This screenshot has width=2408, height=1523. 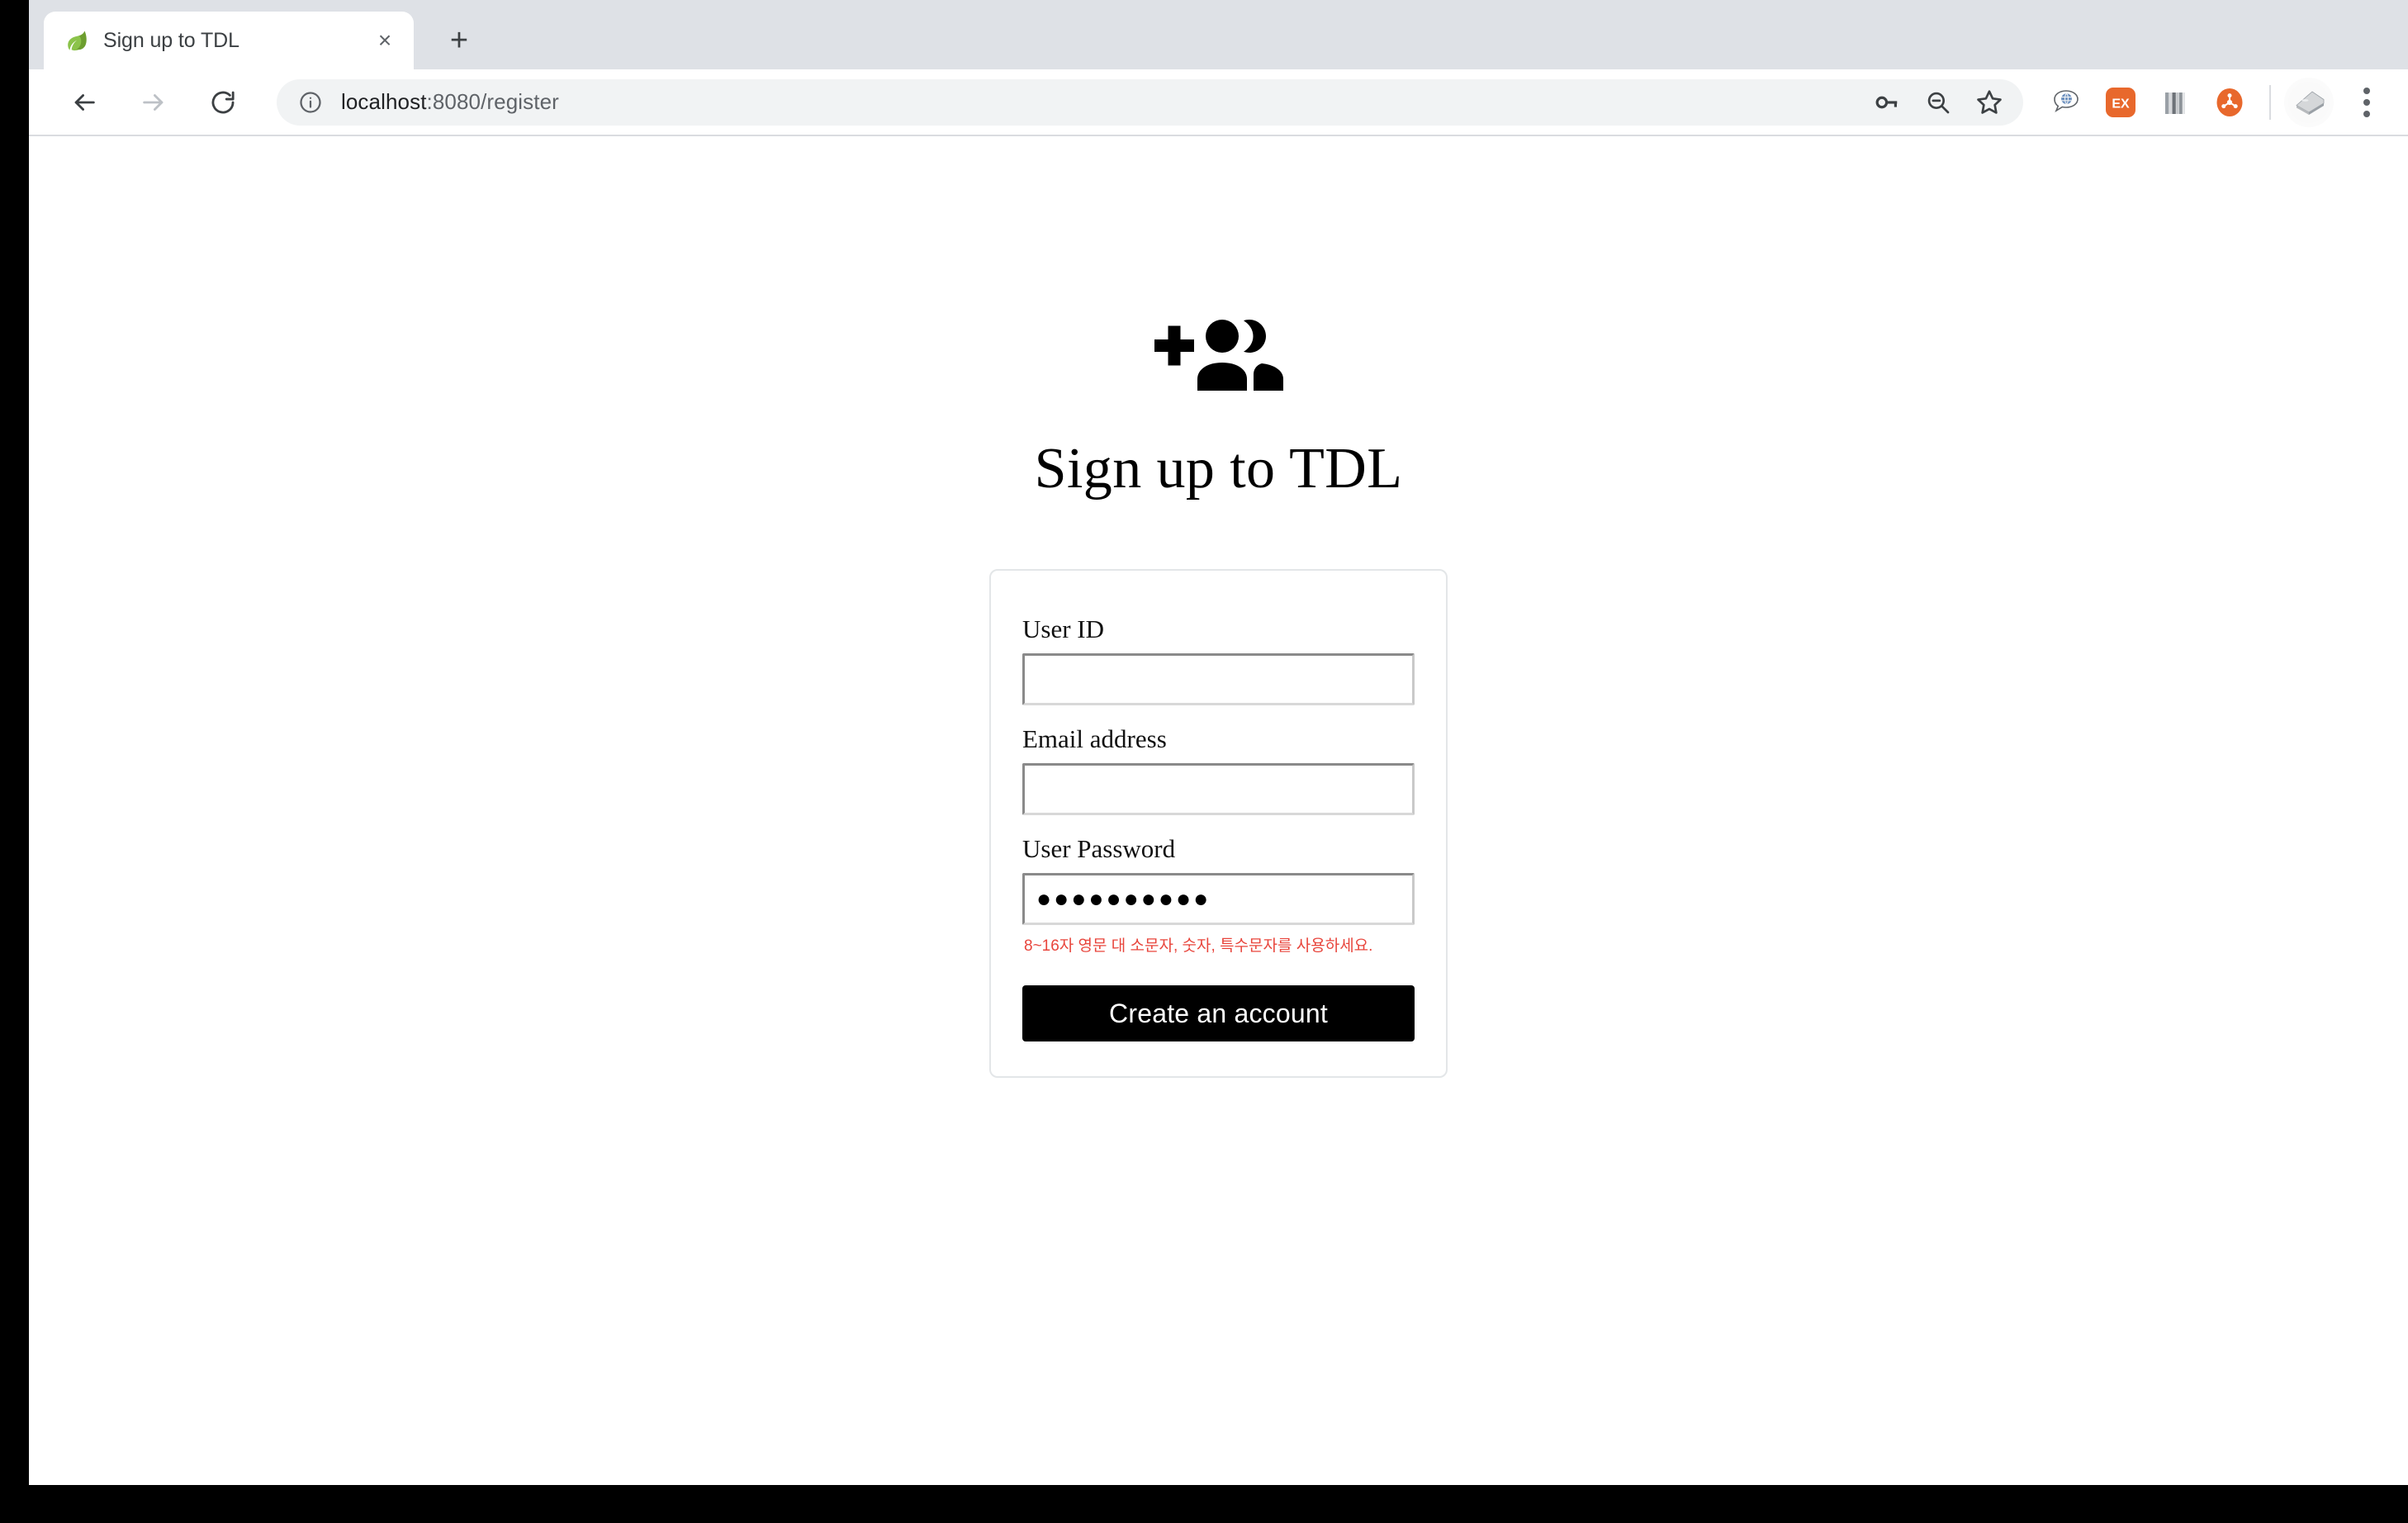 I want to click on address-bar: localhost:8080/register, so click(x=1150, y=102).